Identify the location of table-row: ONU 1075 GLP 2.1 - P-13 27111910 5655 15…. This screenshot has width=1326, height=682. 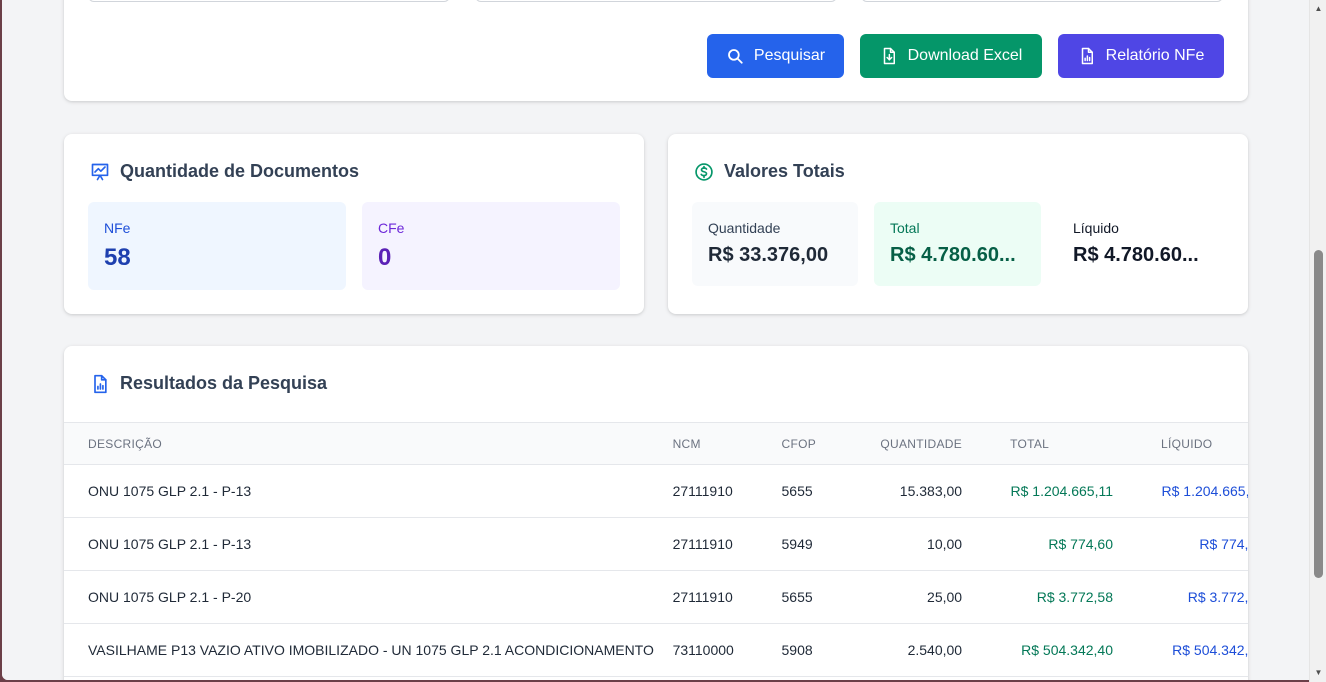
(656, 491).